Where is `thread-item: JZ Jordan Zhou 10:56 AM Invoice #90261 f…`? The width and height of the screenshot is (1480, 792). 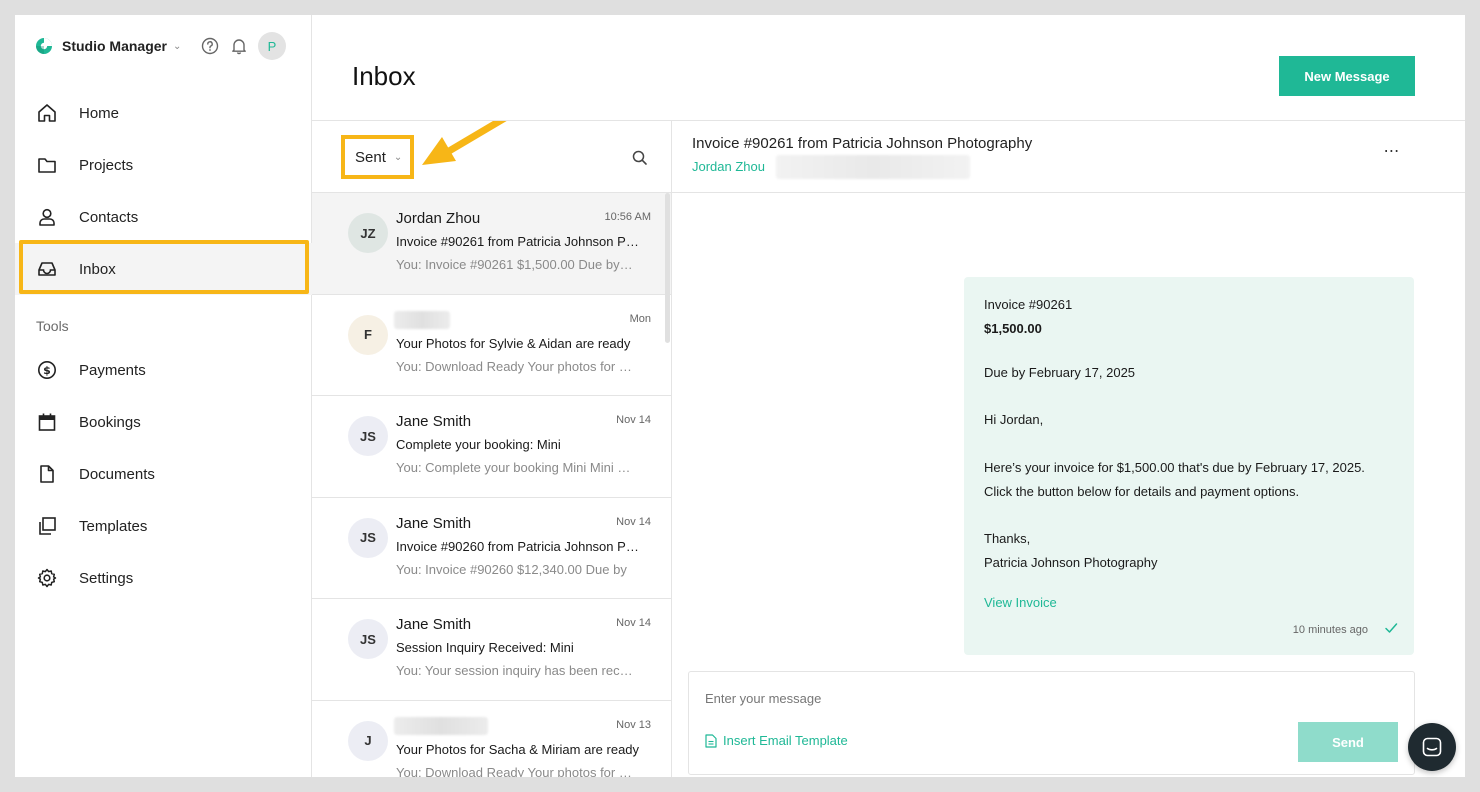
thread-item: JZ Jordan Zhou 10:56 AM Invoice #90261 f… is located at coordinates (491, 244).